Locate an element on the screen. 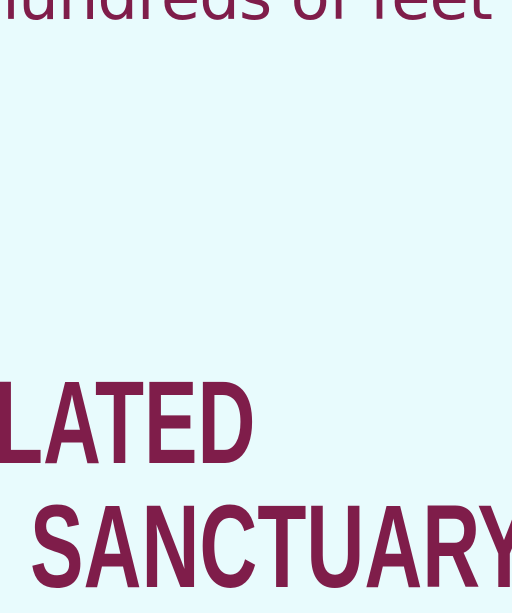  body-text-fragment: hundreds of feet is located at coordinates (246, 15).